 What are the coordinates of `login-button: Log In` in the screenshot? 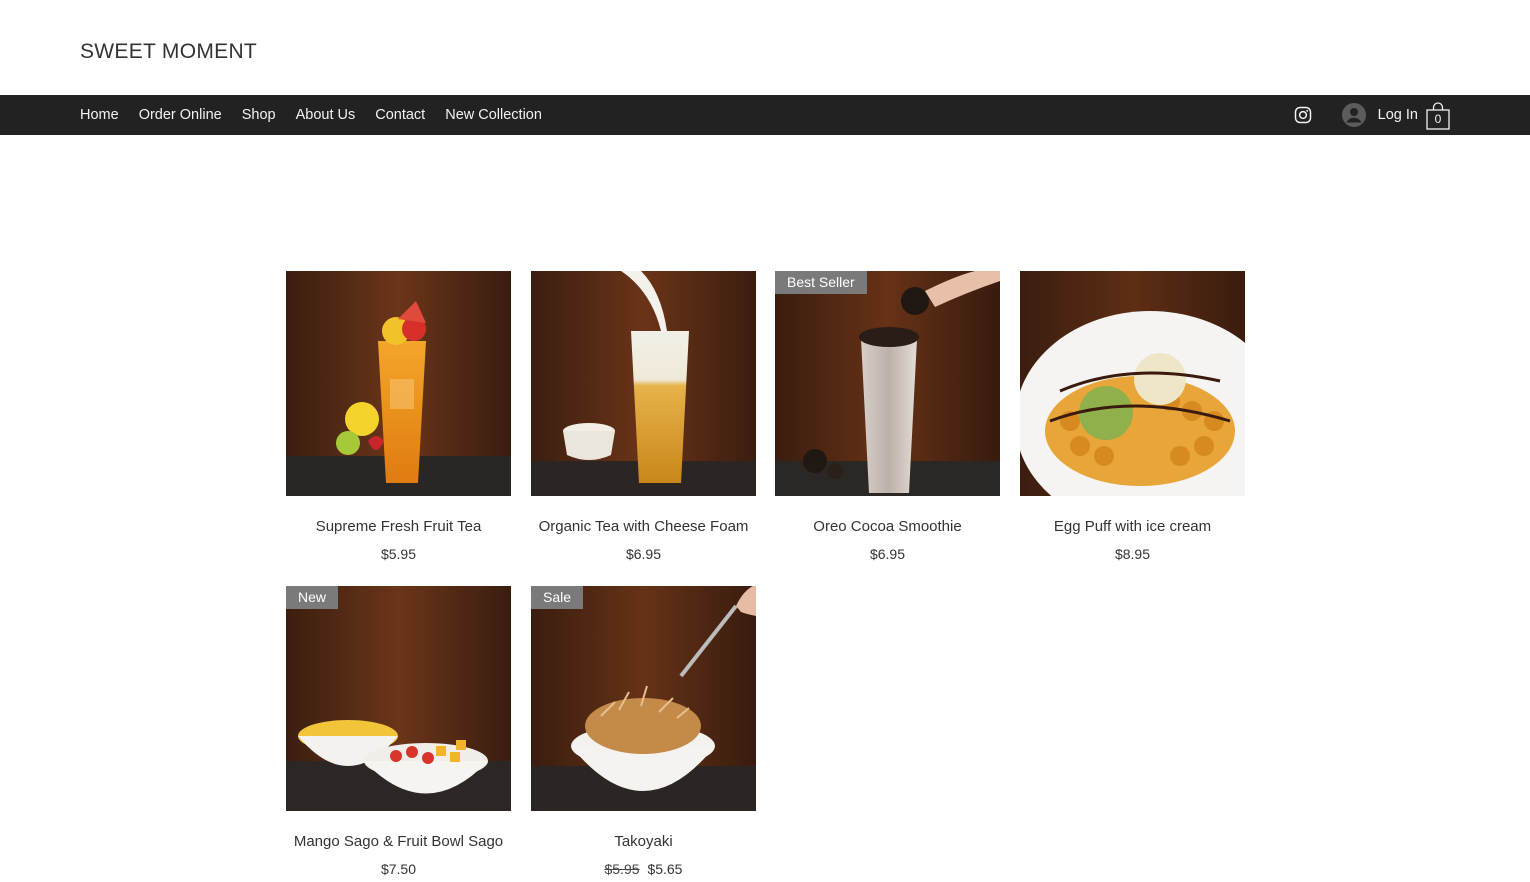 It's located at (1379, 115).